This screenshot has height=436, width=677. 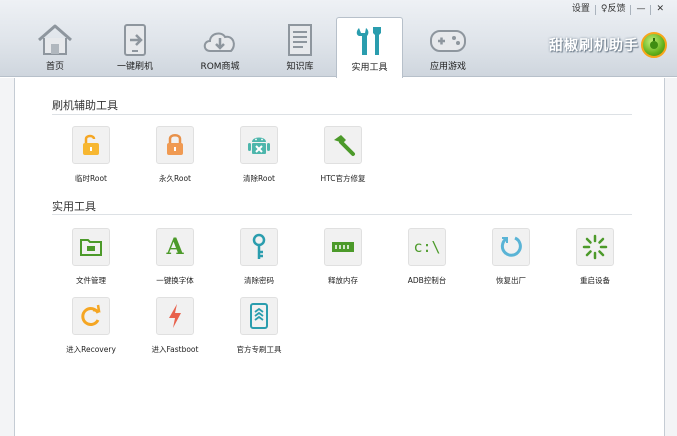 What do you see at coordinates (135, 40) in the screenshot?
I see `phone-flash-icon` at bounding box center [135, 40].